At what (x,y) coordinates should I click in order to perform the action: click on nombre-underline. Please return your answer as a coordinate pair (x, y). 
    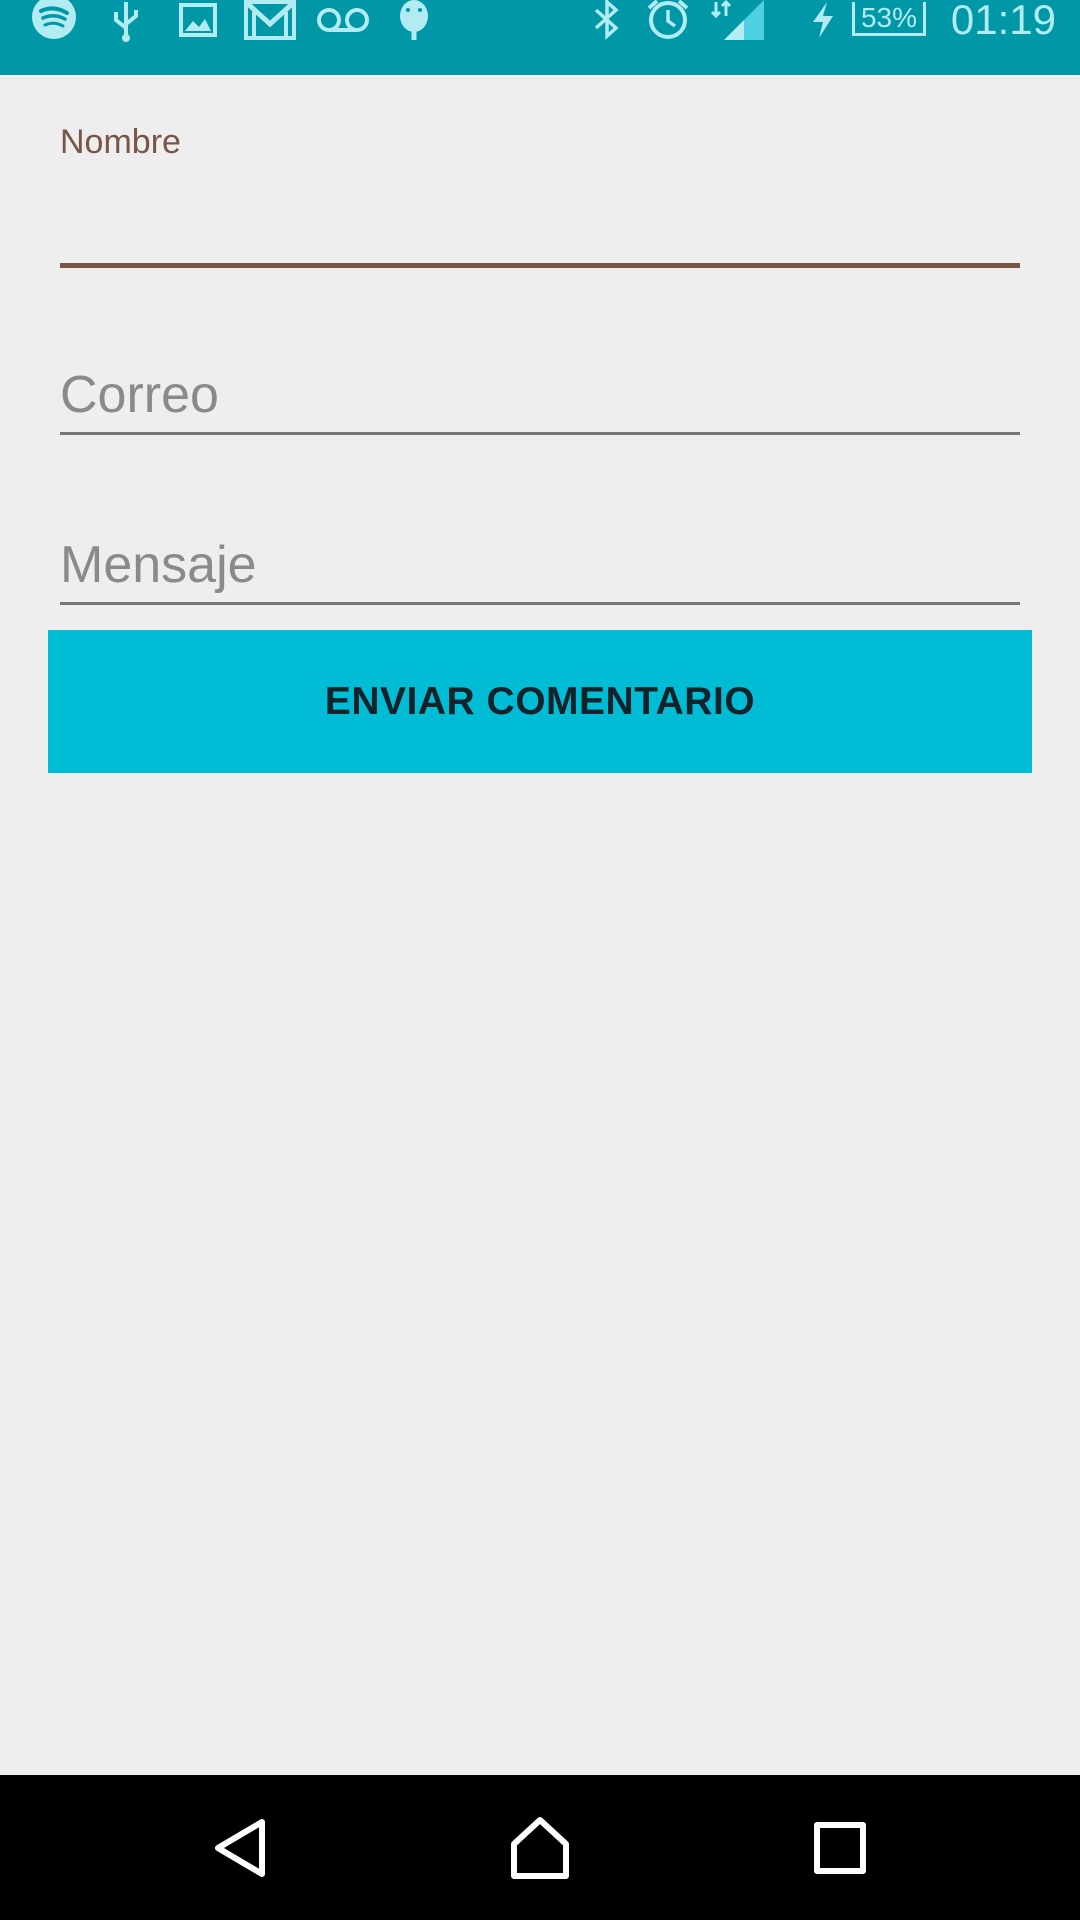
    Looking at the image, I should click on (540, 265).